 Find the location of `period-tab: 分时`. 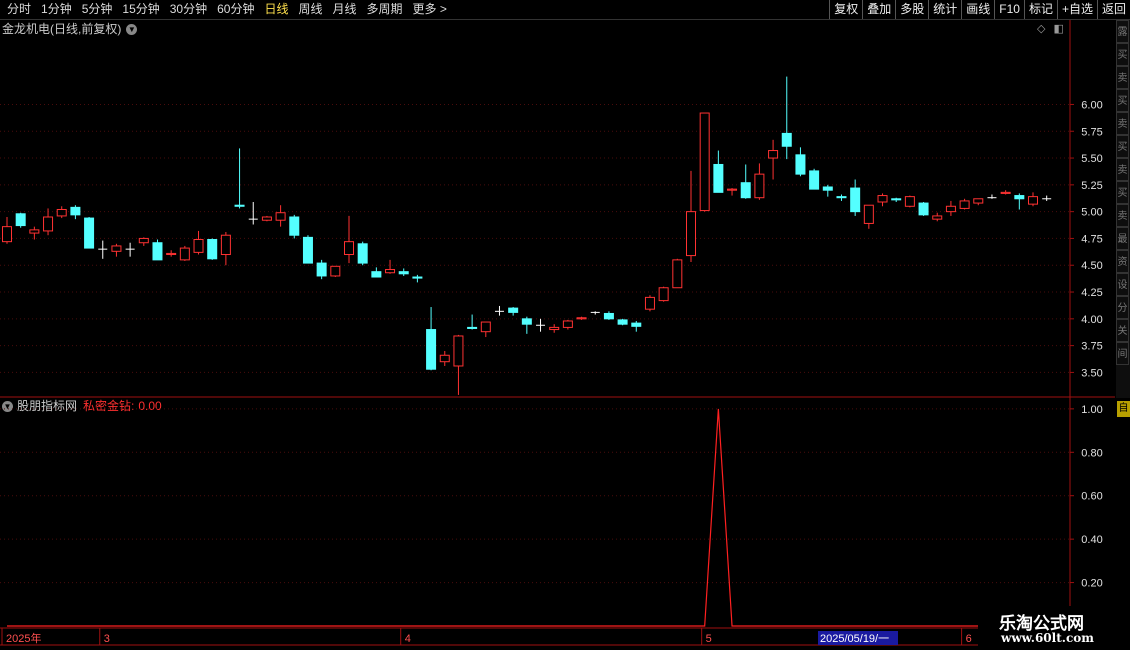

period-tab: 分时 is located at coordinates (19, 9).